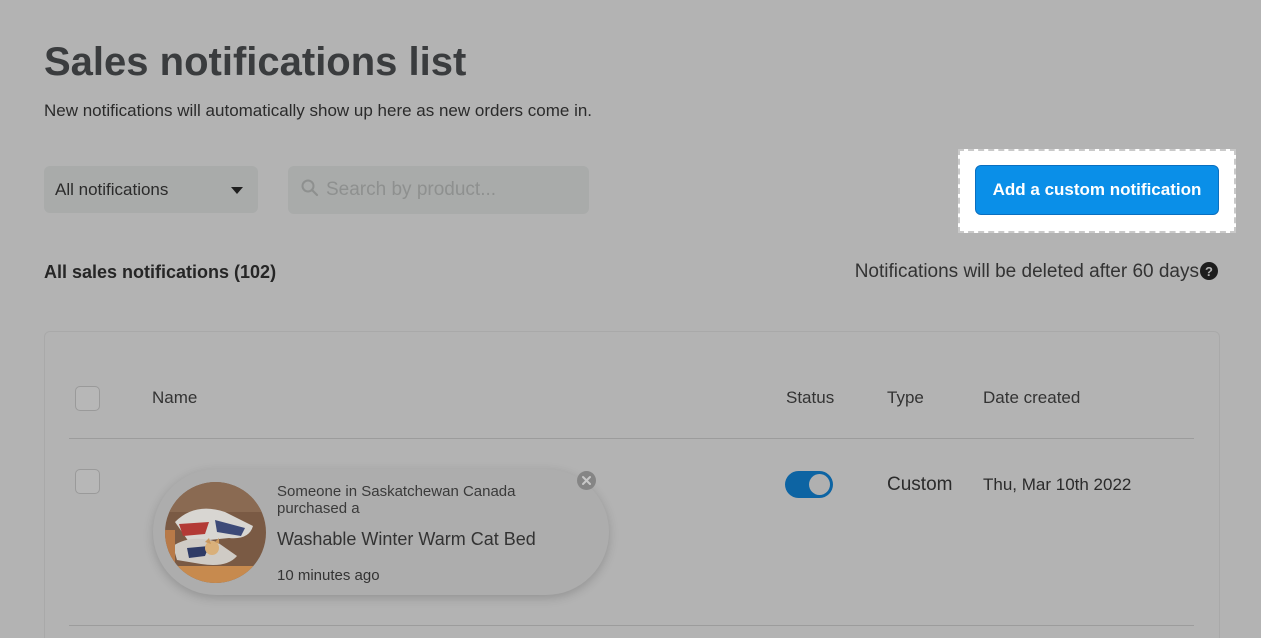  What do you see at coordinates (87, 398) in the screenshot?
I see `select-all-checkbox` at bounding box center [87, 398].